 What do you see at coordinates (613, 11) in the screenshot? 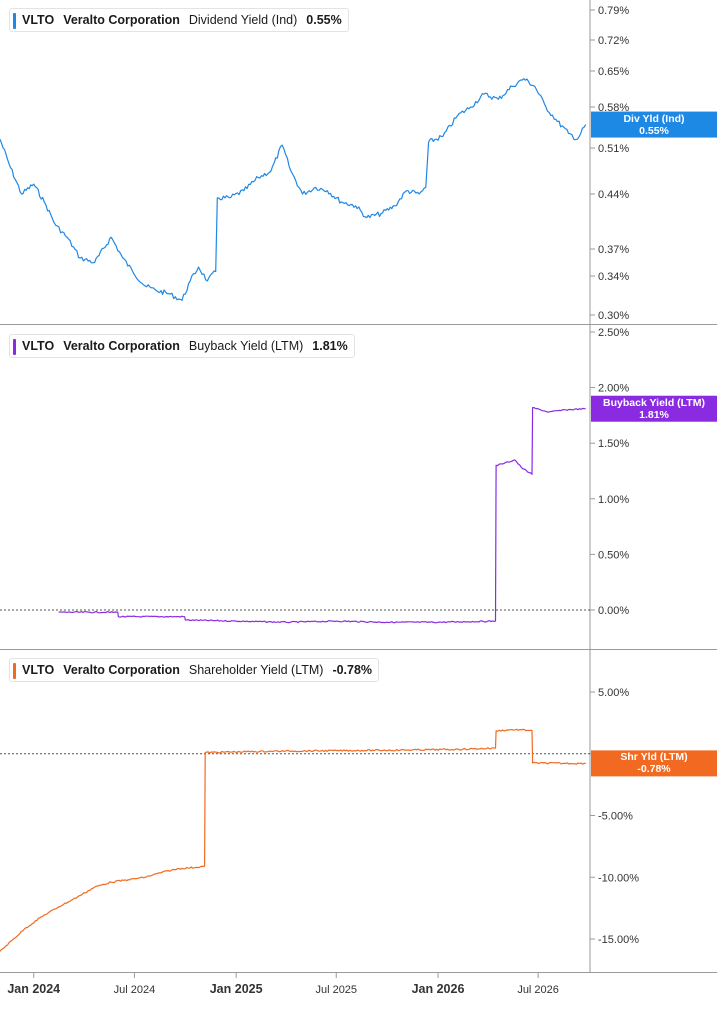
I see `y-tick-label: 0.79%` at bounding box center [613, 11].